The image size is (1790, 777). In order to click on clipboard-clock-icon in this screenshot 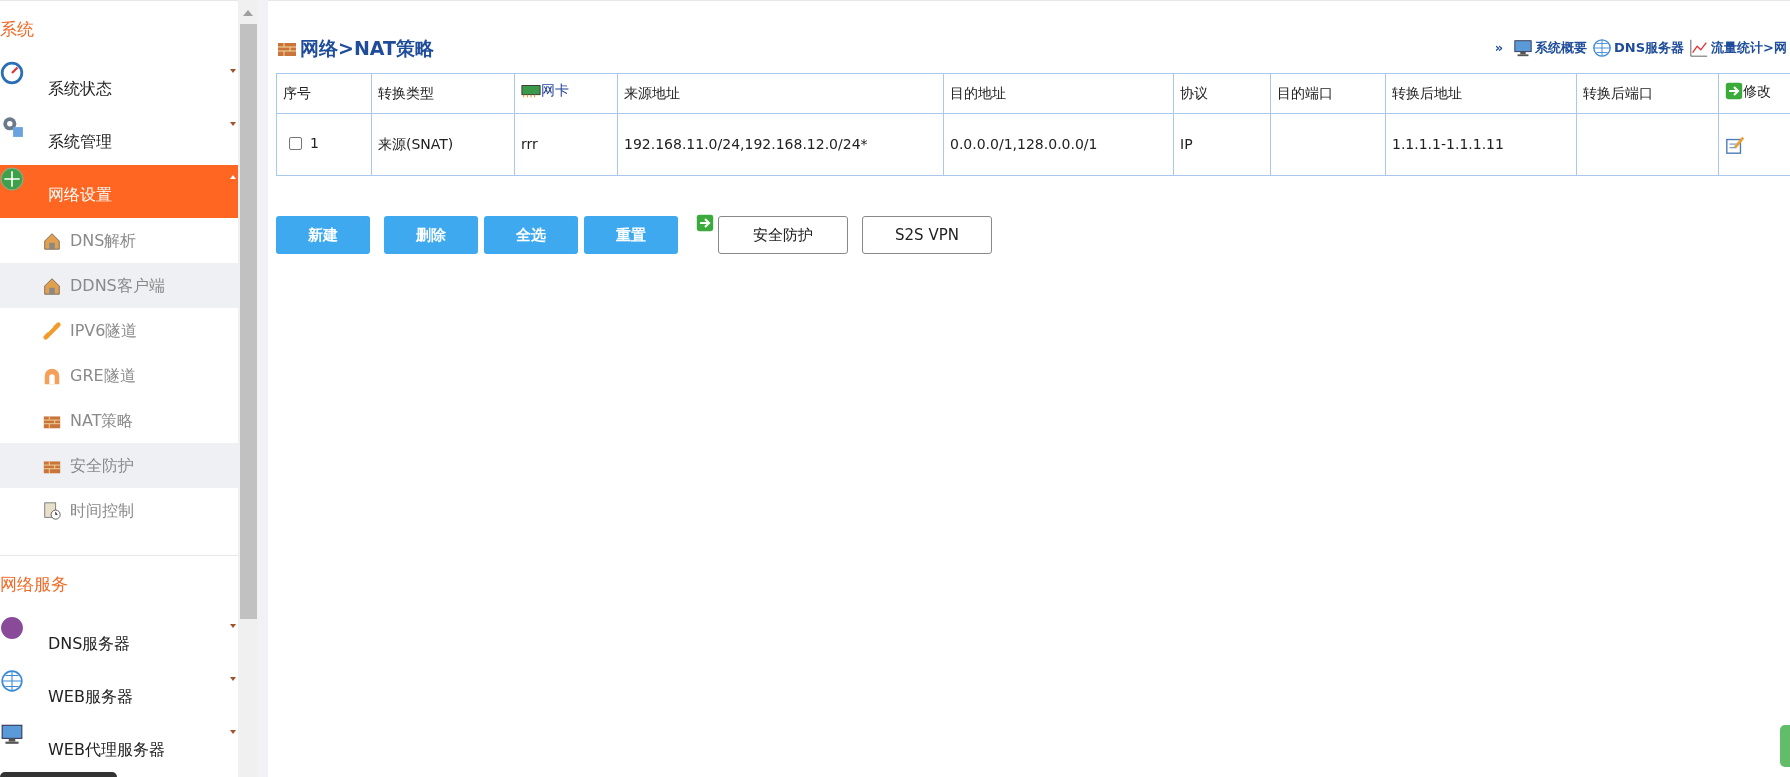, I will do `click(52, 510)`.